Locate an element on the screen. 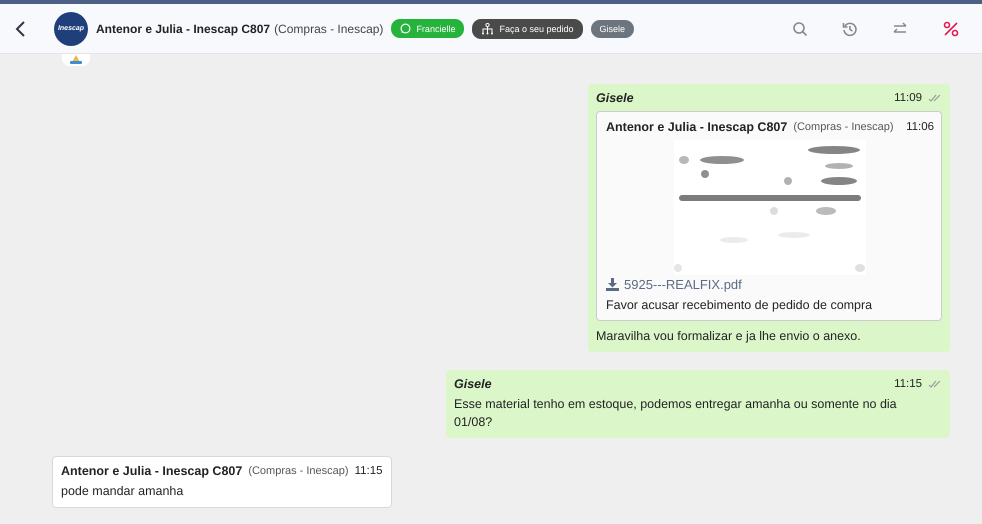 This screenshot has height=524, width=982. message-subtitle: (Compras - Inescap) is located at coordinates (298, 471).